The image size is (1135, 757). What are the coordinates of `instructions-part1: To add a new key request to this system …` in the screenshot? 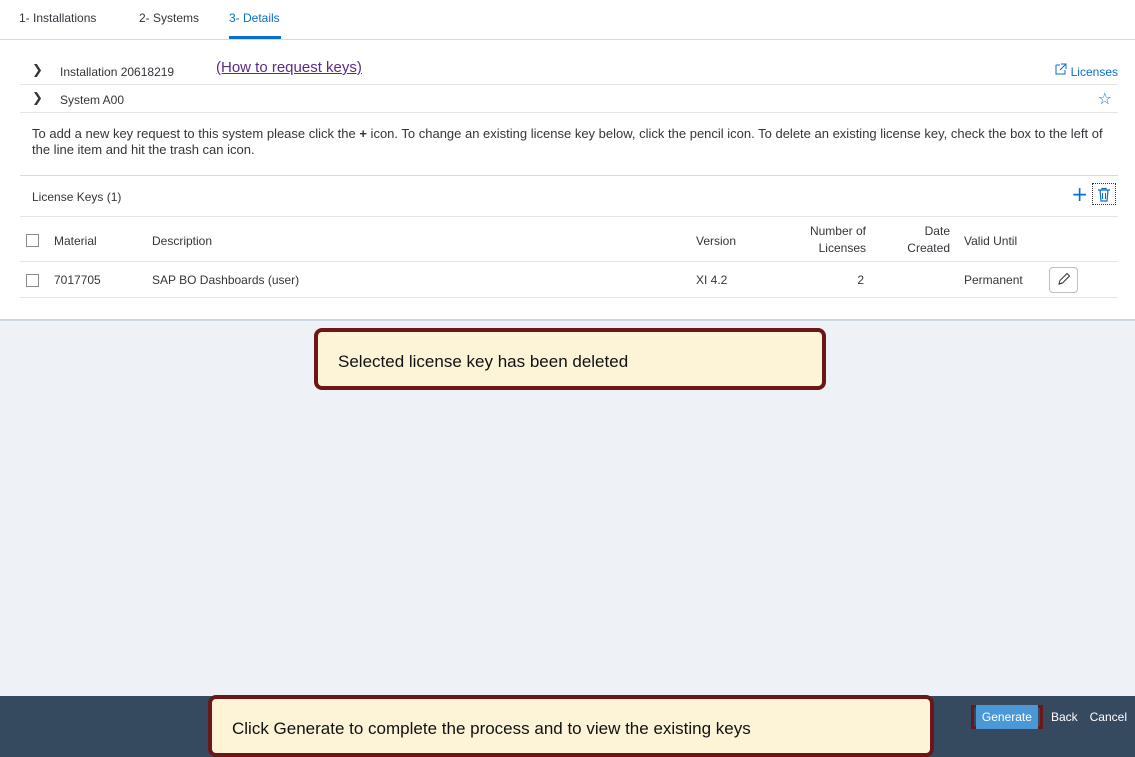 It's located at (196, 133).